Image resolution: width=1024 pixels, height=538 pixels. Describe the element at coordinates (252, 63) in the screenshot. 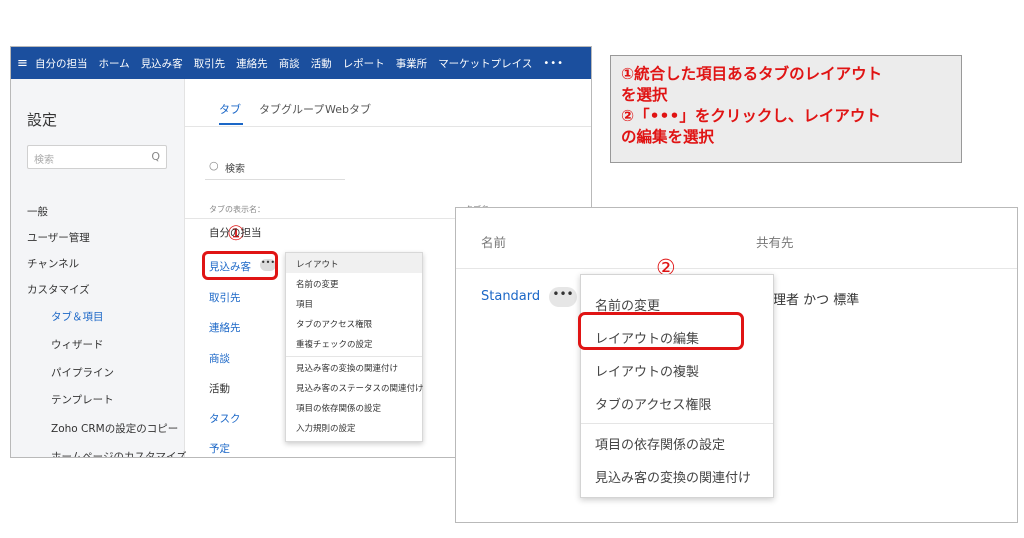

I see `nav-item-contacts: 連絡先` at that location.